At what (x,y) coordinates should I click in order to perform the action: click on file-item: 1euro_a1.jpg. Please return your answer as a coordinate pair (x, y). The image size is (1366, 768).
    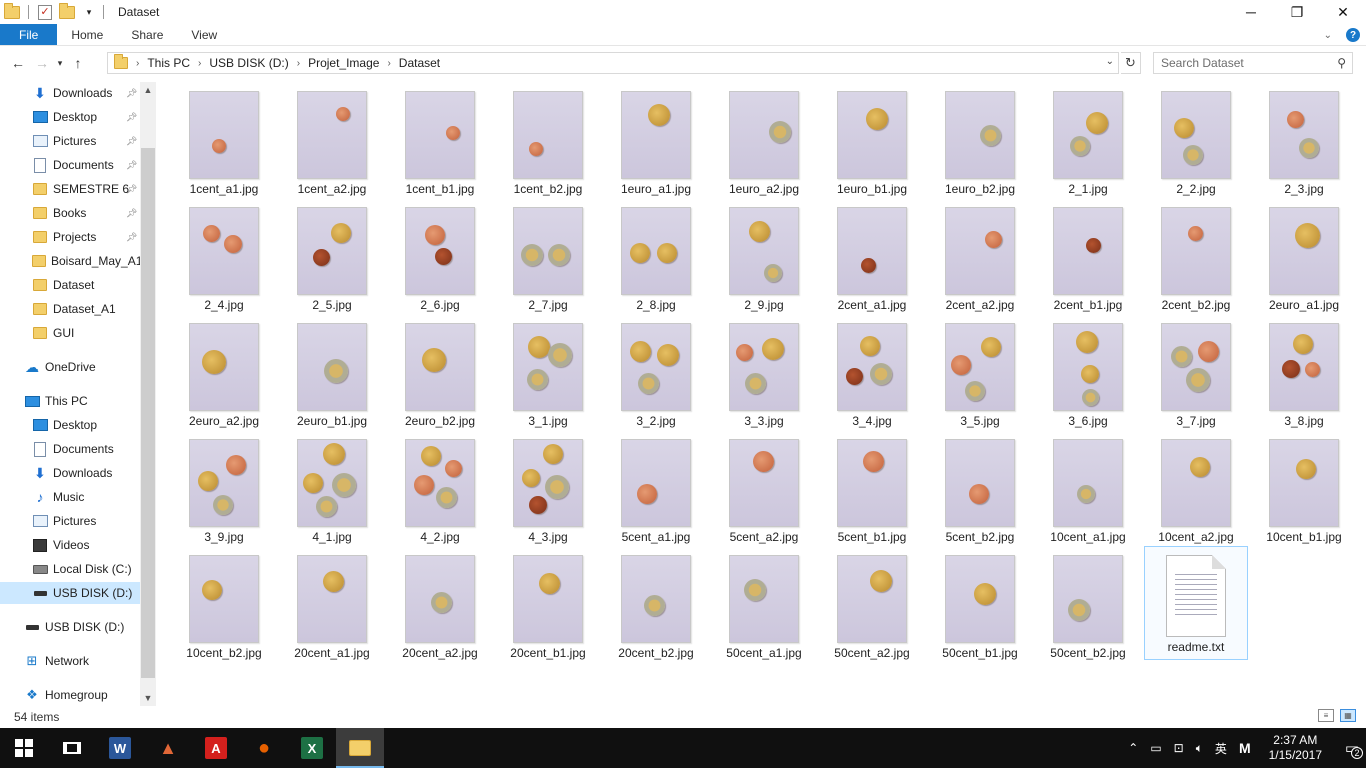
    Looking at the image, I should click on (656, 139).